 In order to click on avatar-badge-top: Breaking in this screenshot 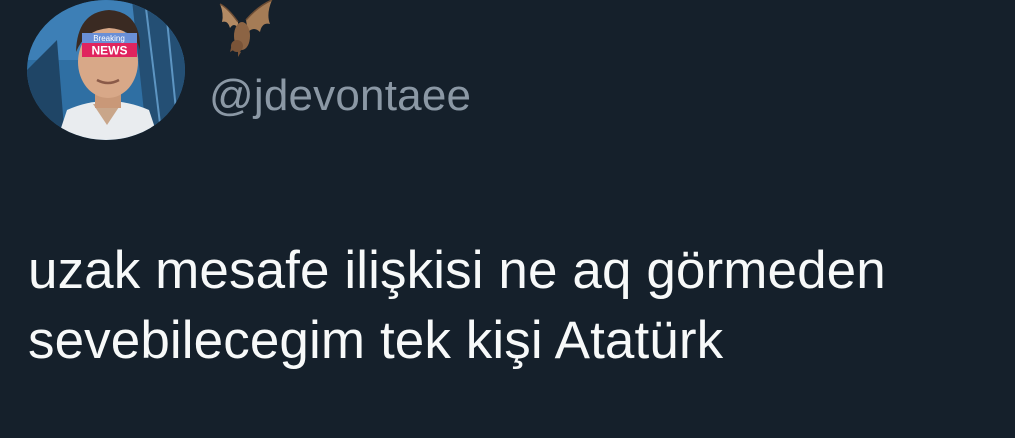, I will do `click(109, 38)`.